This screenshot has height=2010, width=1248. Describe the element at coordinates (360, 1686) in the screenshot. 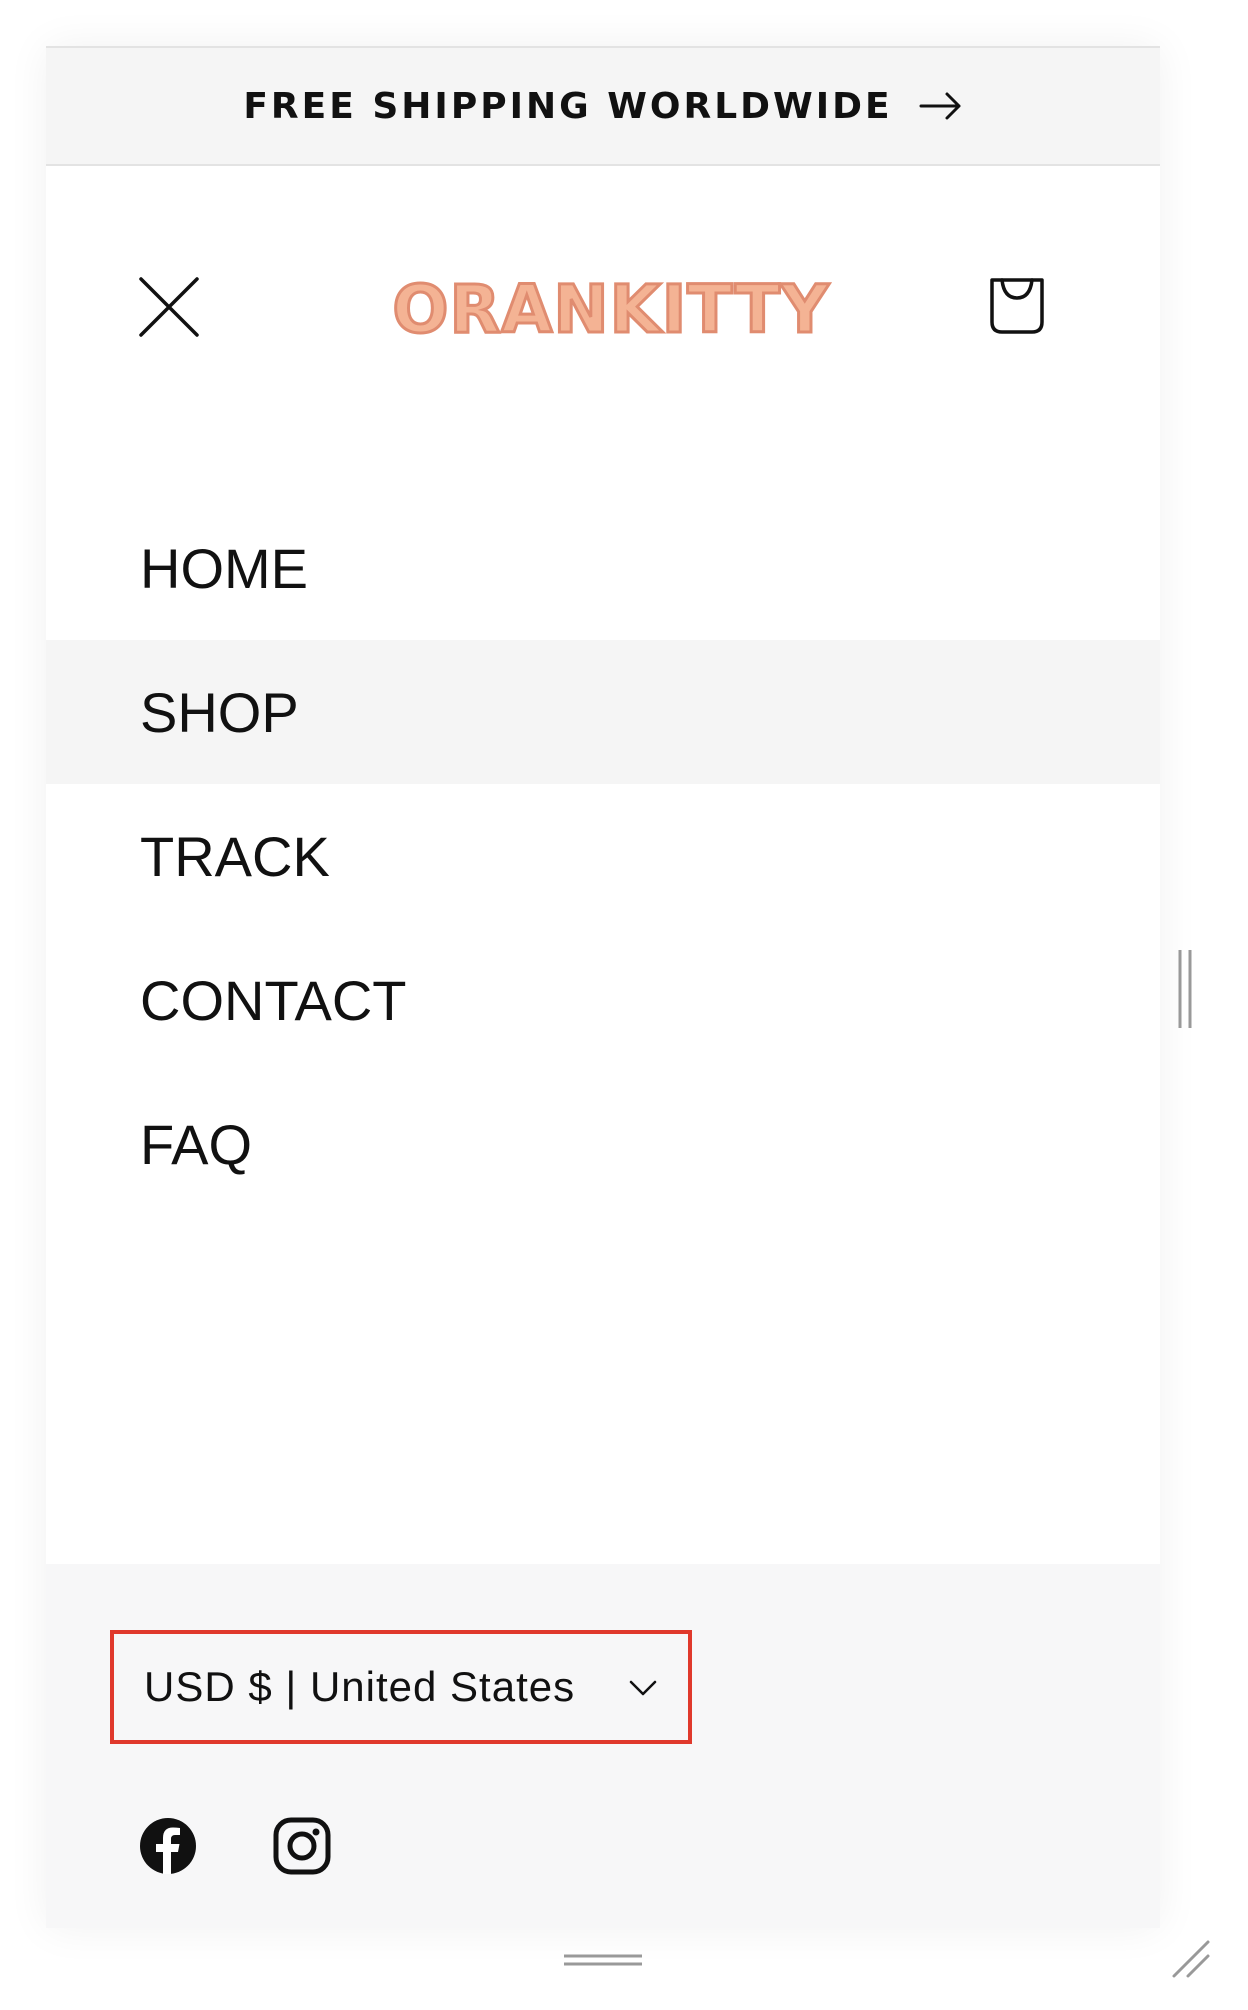

I see `locale-label: USD $ | United States` at that location.